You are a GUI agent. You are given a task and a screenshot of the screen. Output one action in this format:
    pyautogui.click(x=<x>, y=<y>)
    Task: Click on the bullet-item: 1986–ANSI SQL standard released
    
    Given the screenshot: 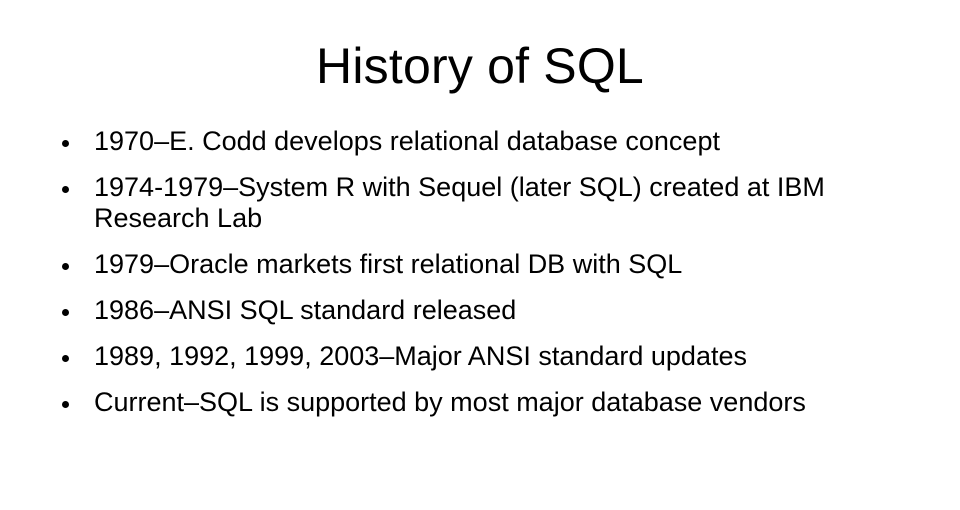 What is the action you would take?
    pyautogui.click(x=467, y=310)
    